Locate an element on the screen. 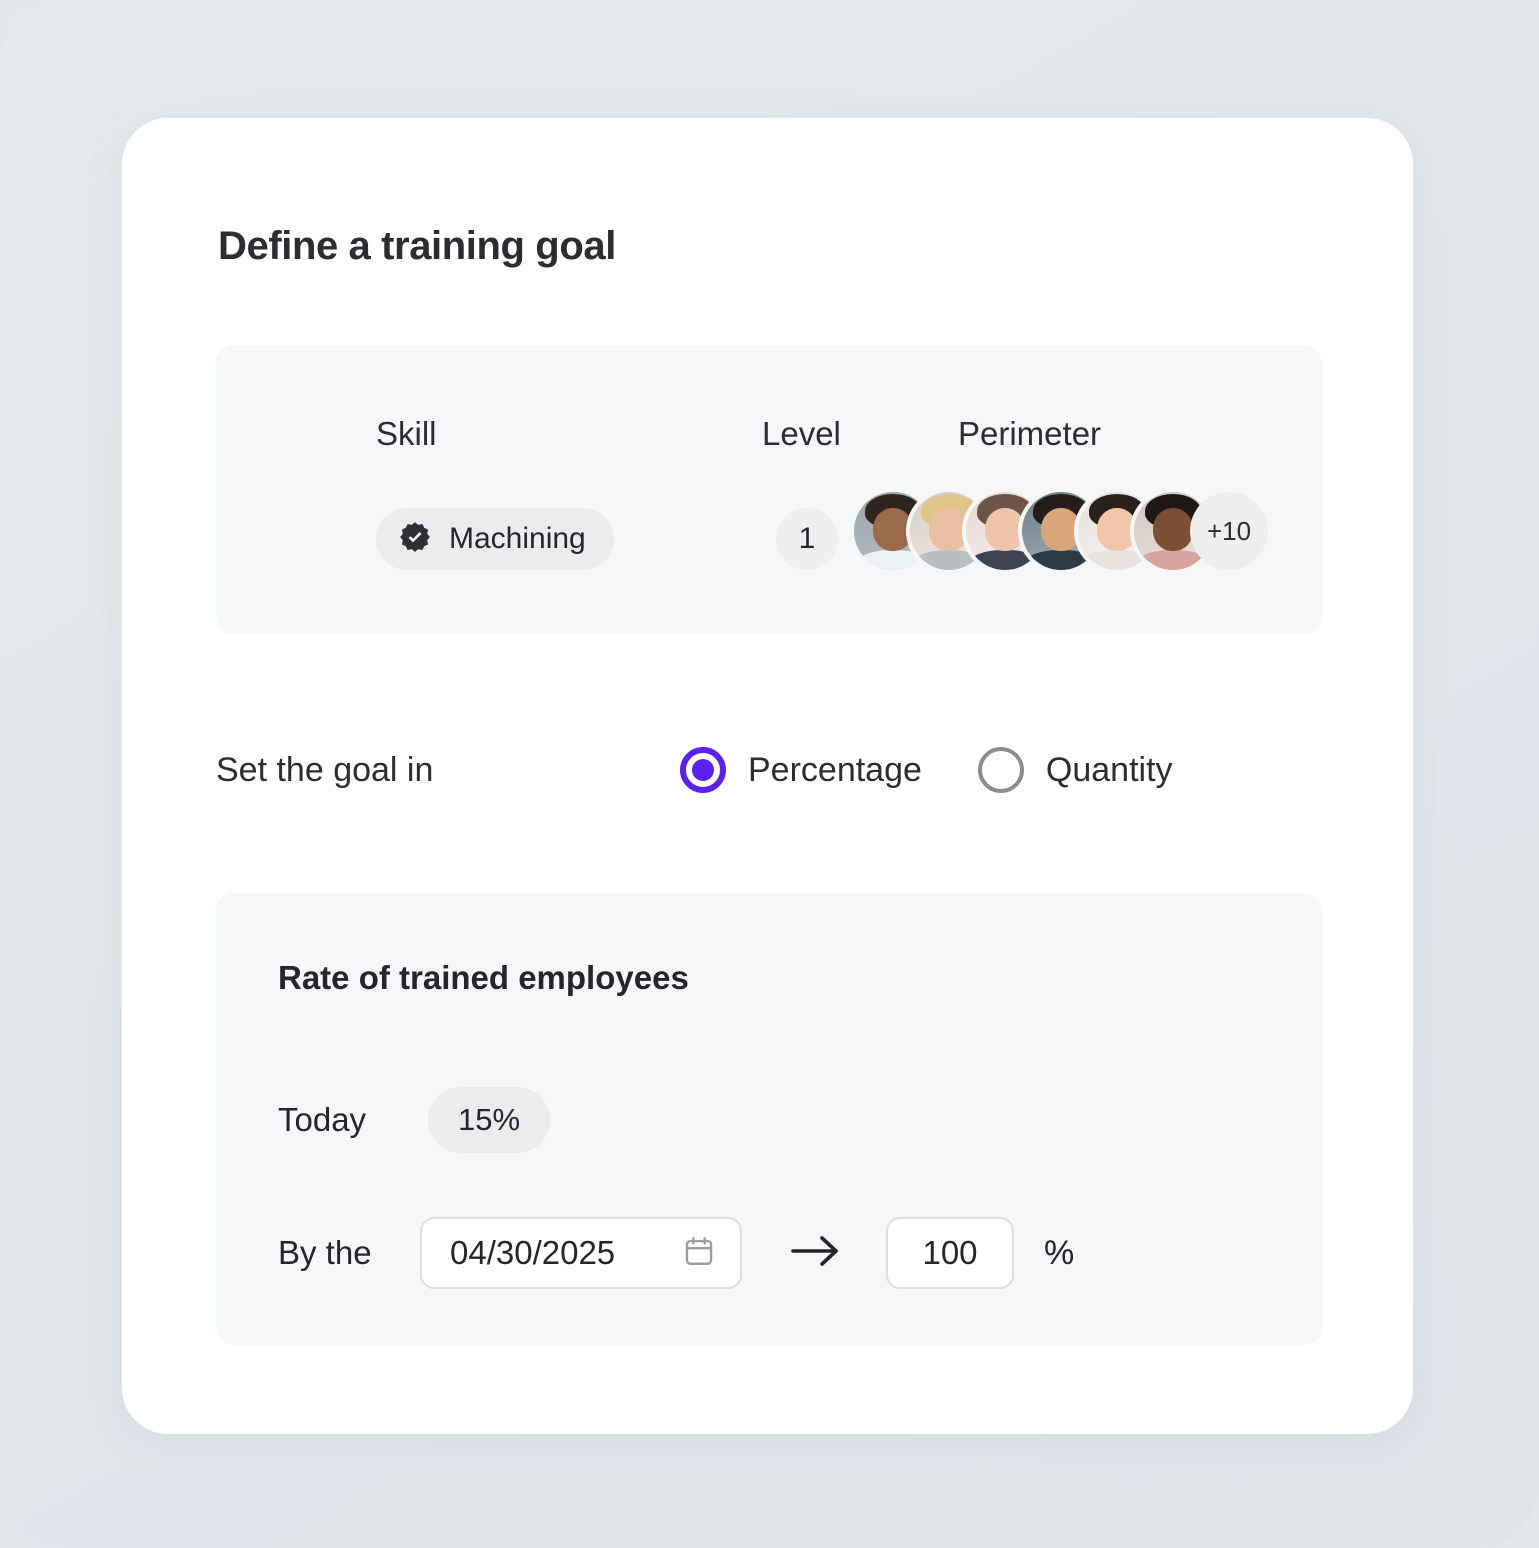  column-header-skill: Skill is located at coordinates (406, 433).